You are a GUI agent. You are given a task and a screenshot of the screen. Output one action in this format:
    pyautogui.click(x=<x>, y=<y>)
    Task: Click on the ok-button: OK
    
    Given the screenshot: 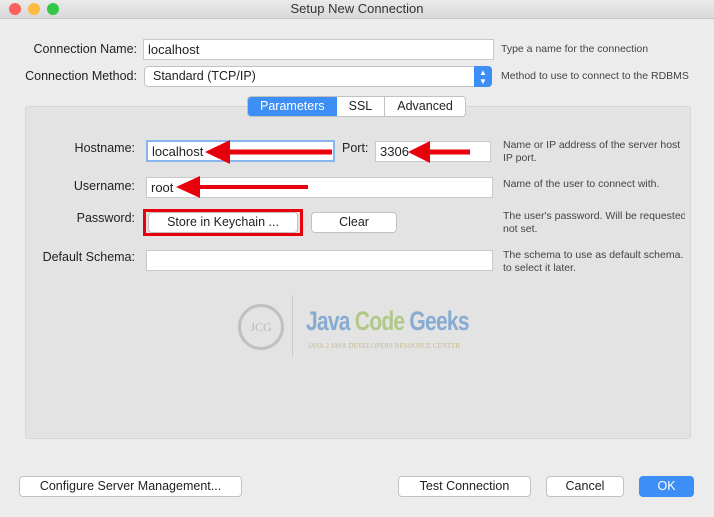 What is the action you would take?
    pyautogui.click(x=666, y=486)
    